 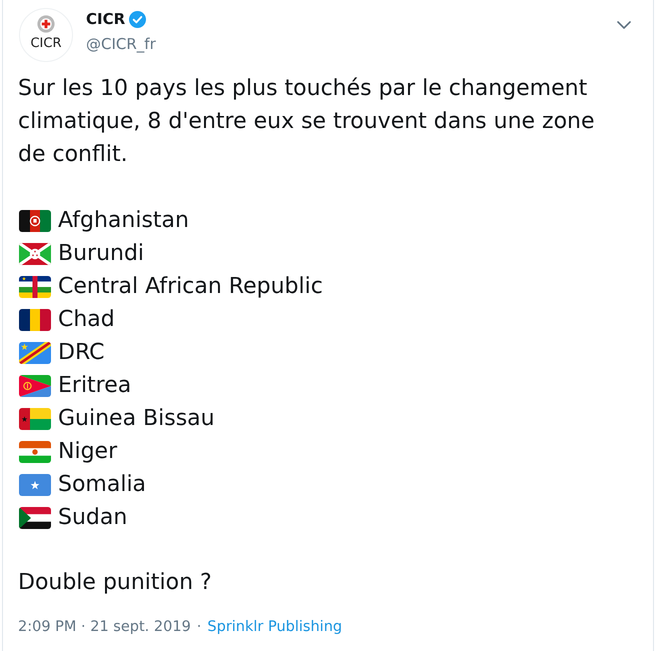 I want to click on chevron-down-icon, so click(x=624, y=25).